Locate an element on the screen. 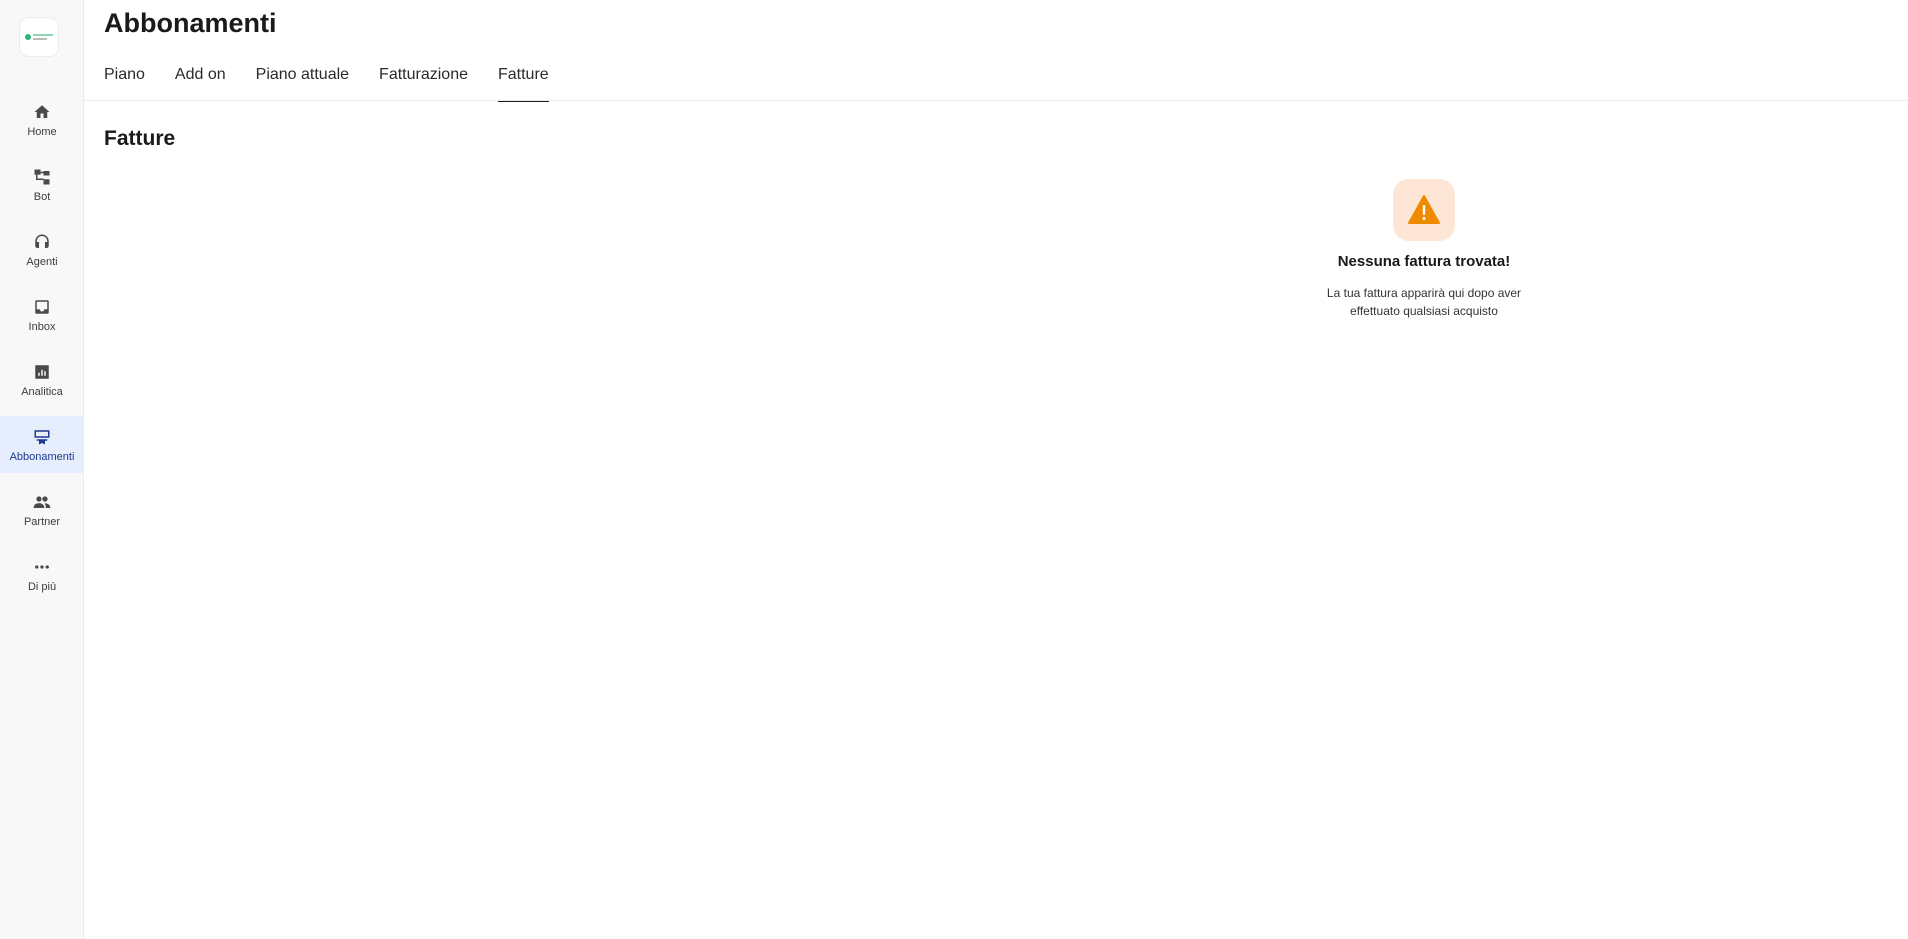  tabs-divider is located at coordinates (996, 100).